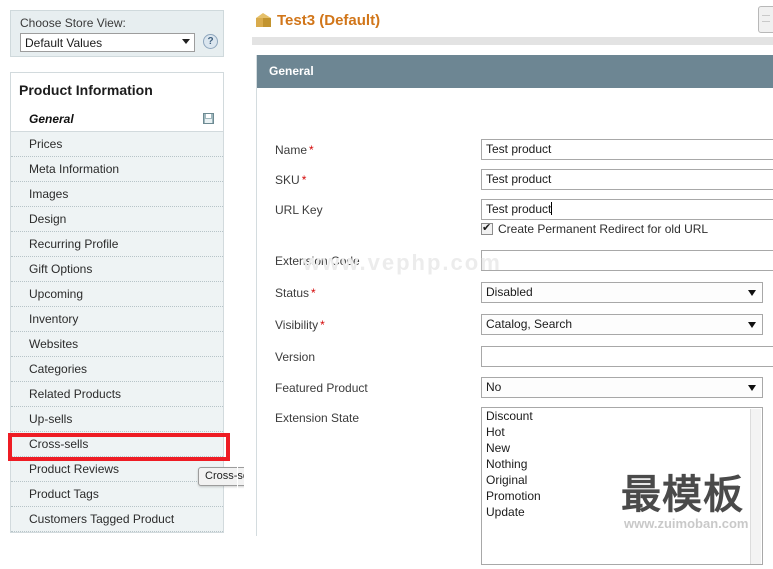 The image size is (773, 569). What do you see at coordinates (300, 325) in the screenshot?
I see `label-visibility: Visibility *` at bounding box center [300, 325].